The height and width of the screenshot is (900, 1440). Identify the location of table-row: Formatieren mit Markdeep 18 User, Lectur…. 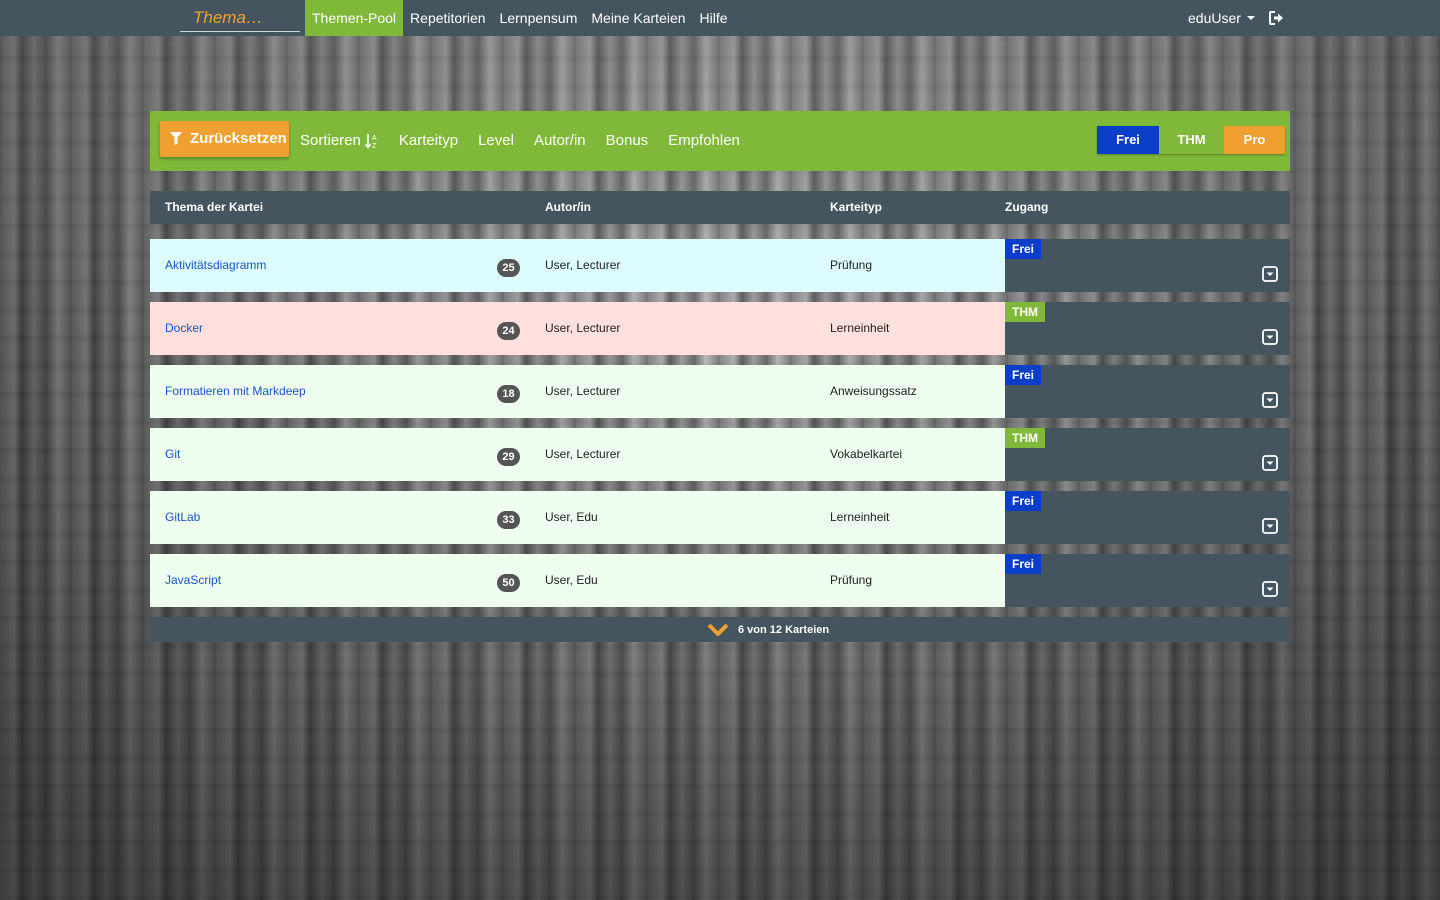
(720, 391).